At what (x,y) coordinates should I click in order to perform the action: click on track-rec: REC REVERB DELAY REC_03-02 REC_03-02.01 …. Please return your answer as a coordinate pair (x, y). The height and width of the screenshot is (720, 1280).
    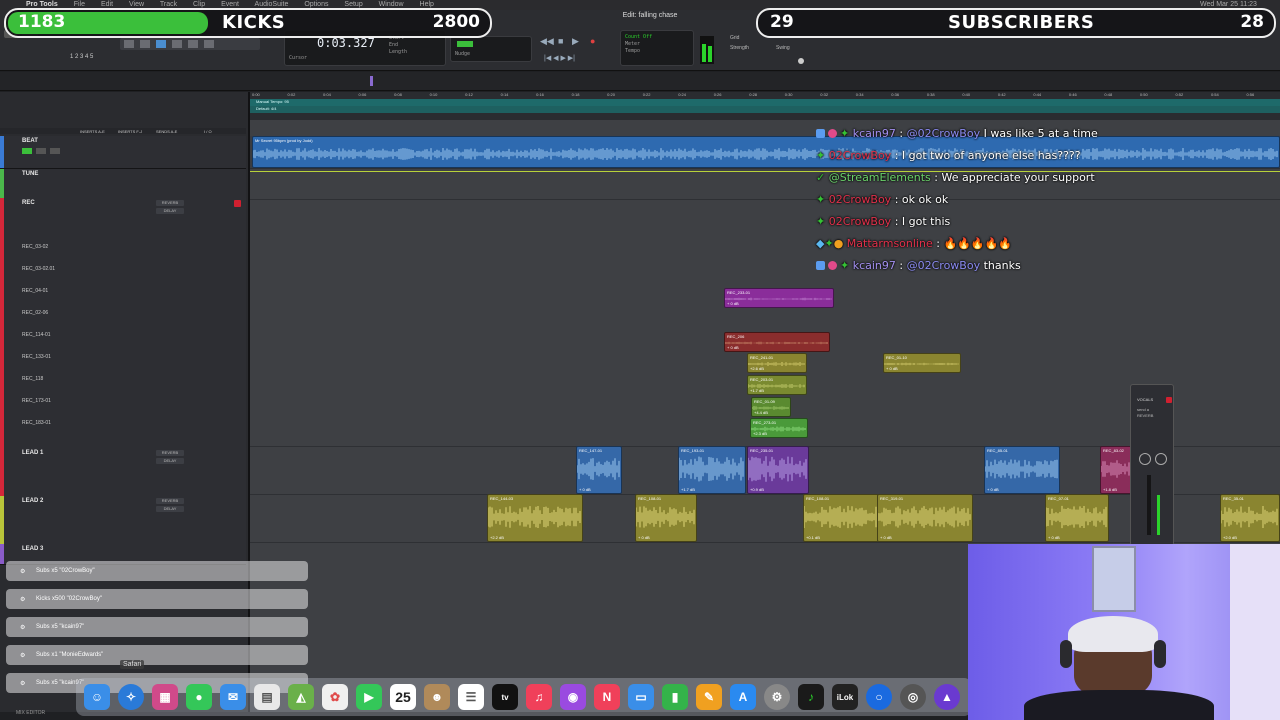
    Looking at the image, I should click on (123, 323).